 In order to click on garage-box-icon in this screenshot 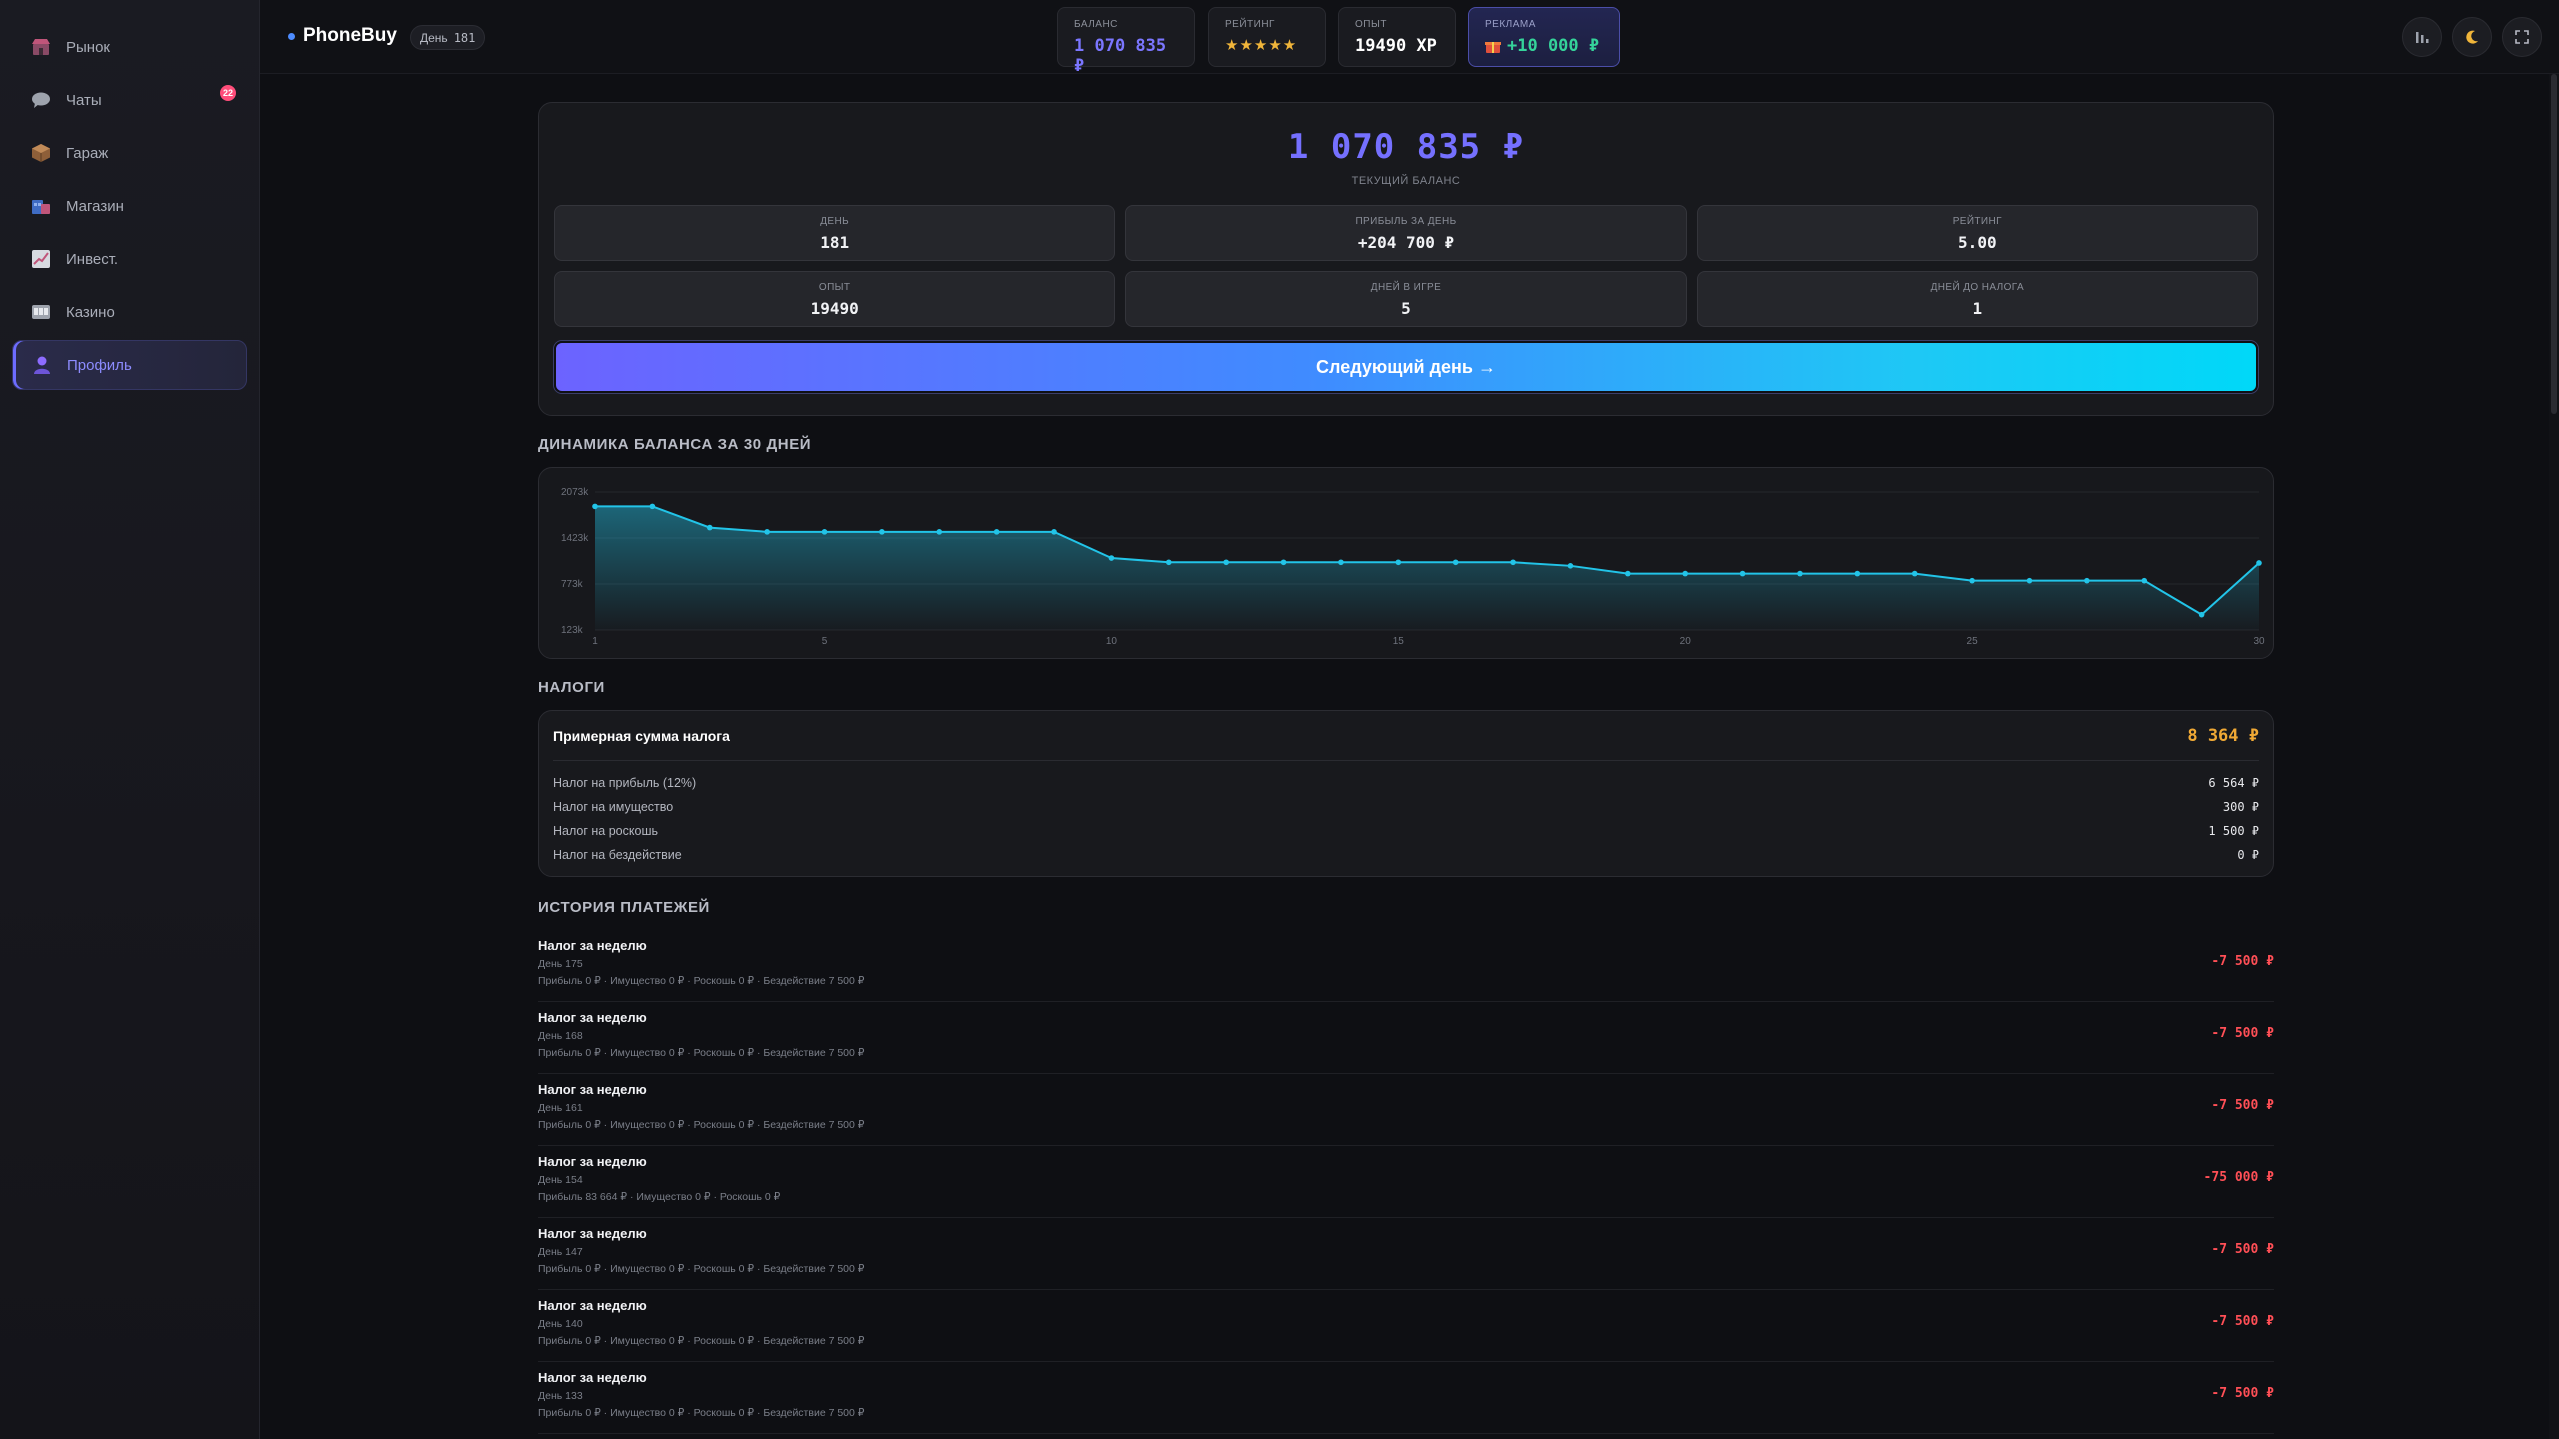, I will do `click(41, 153)`.